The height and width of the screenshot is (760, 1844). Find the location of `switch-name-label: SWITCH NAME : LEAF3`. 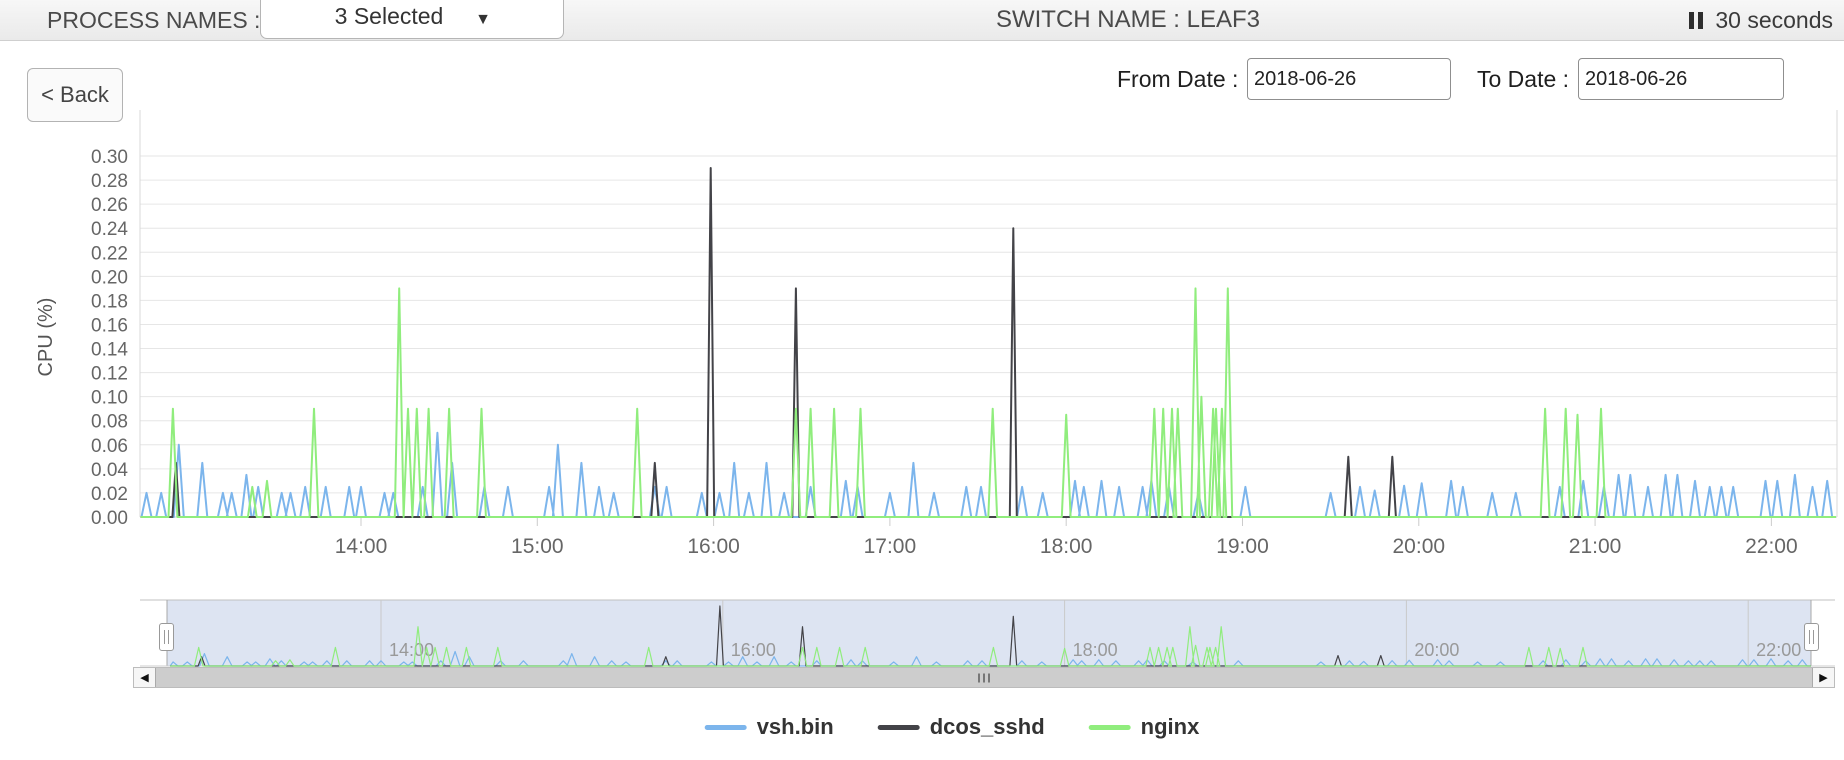

switch-name-label: SWITCH NAME : LEAF3 is located at coordinates (1128, 19).